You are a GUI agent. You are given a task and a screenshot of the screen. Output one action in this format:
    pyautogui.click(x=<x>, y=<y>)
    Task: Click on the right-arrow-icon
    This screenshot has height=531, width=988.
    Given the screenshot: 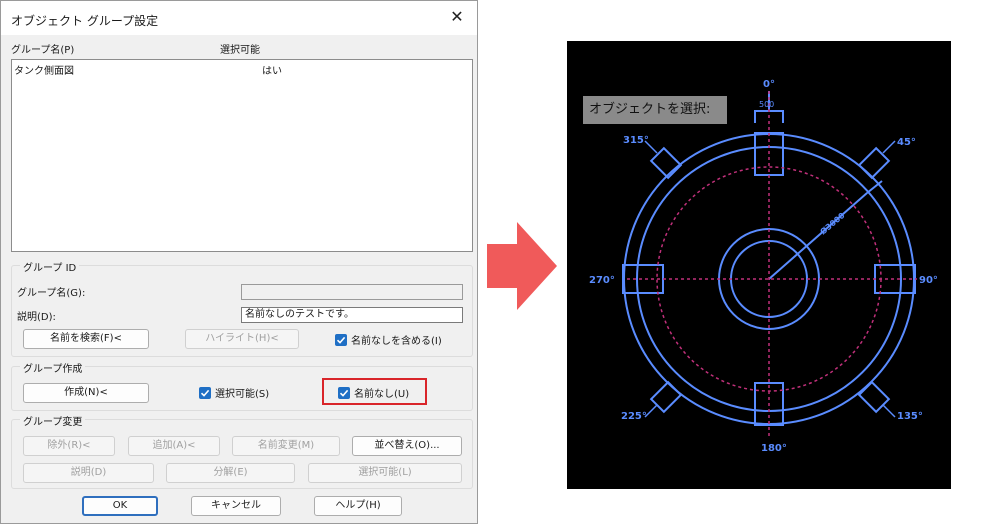 What is the action you would take?
    pyautogui.click(x=522, y=266)
    